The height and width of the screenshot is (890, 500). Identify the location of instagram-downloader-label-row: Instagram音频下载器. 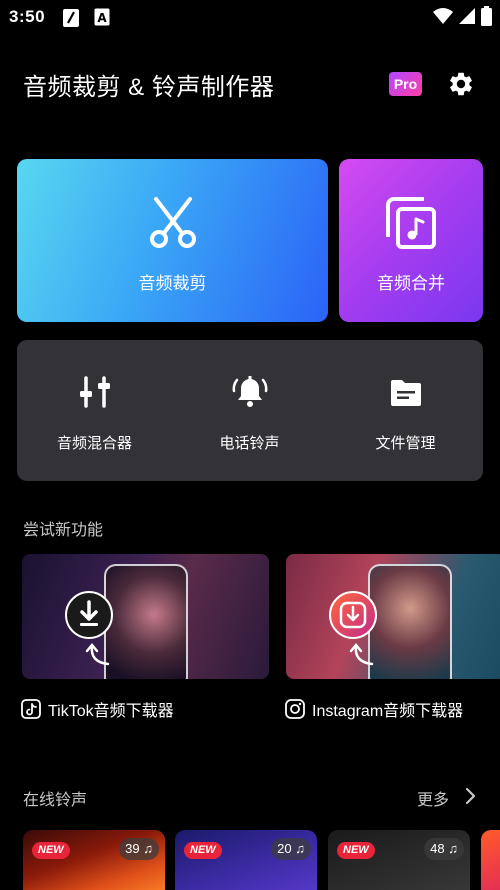
(374, 709).